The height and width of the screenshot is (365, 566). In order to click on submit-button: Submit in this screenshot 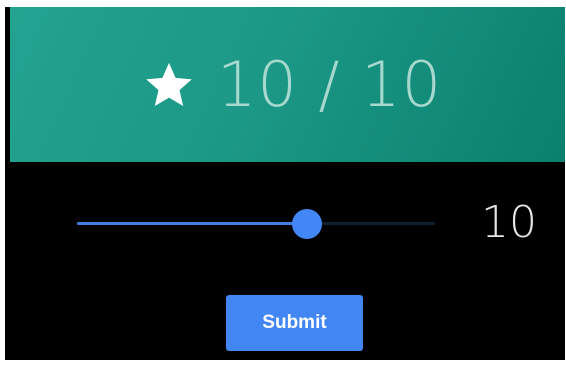, I will do `click(294, 323)`.